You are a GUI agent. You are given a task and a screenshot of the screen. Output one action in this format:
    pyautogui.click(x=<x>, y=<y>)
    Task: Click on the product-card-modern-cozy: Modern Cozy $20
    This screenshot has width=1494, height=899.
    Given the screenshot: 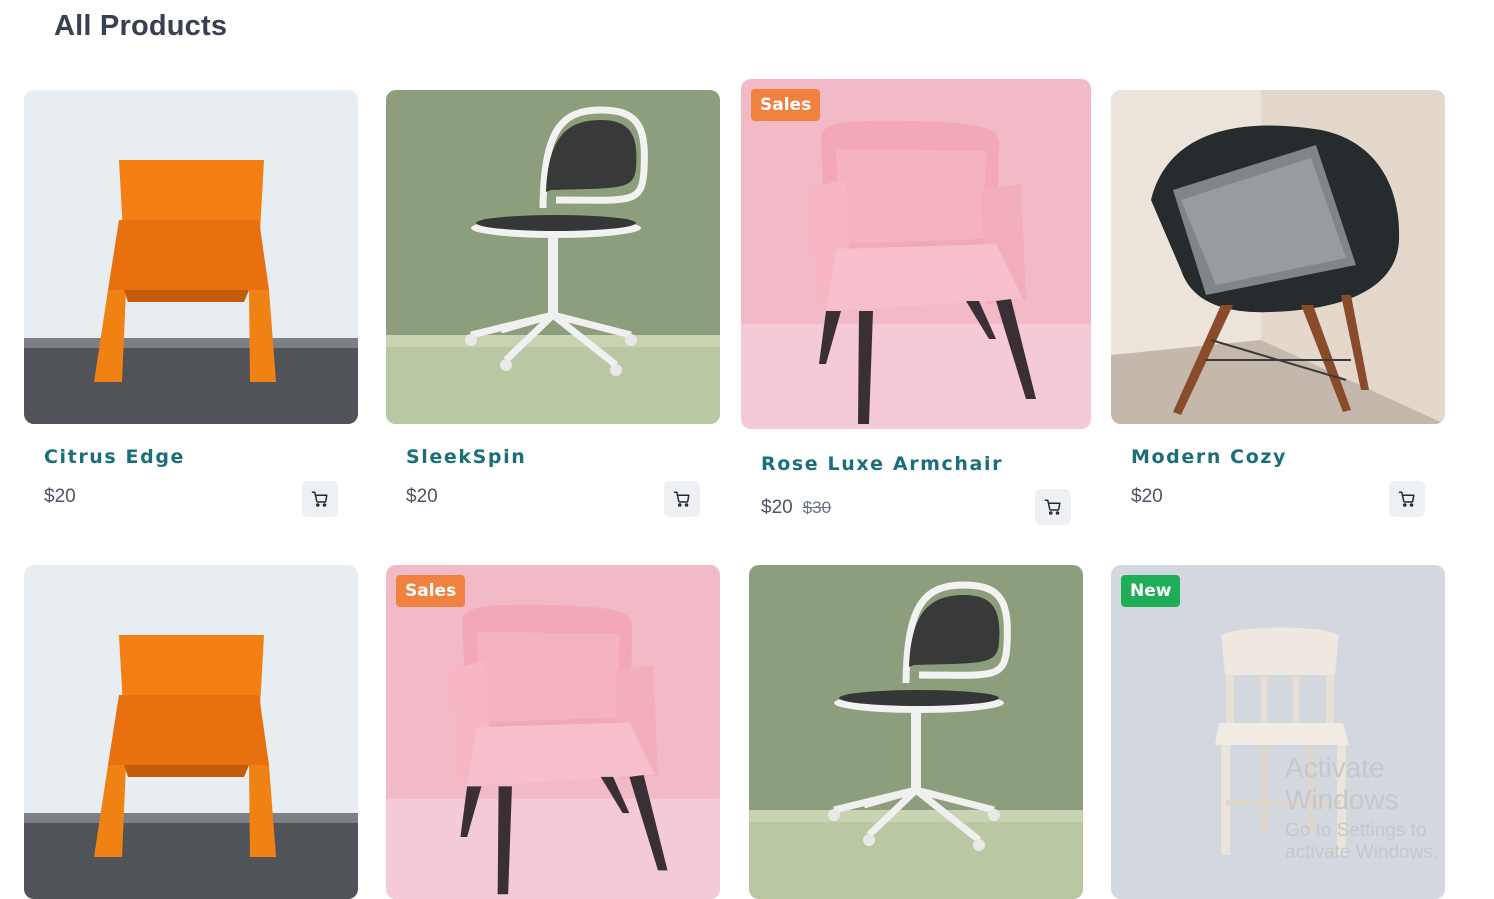 What is the action you would take?
    pyautogui.click(x=1278, y=303)
    